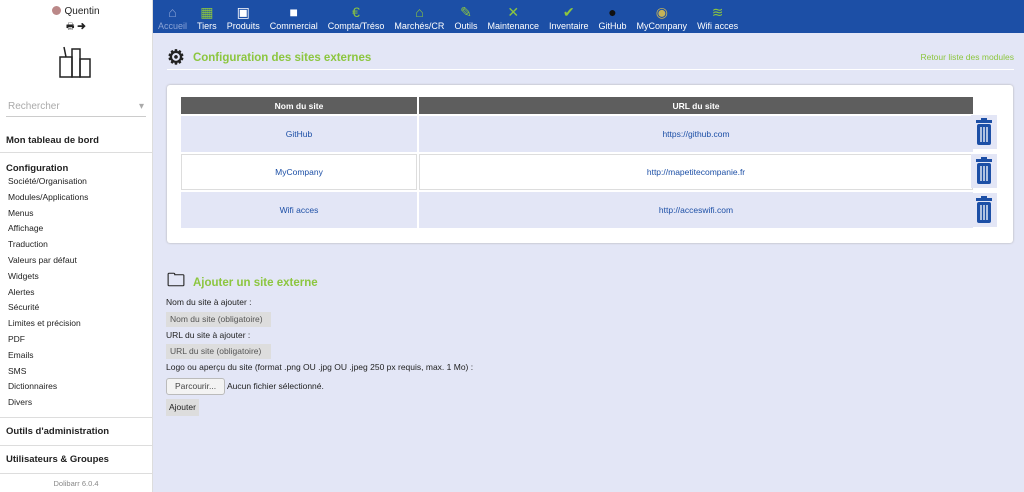 The image size is (1024, 492). I want to click on wifi-icon: ≋, so click(717, 12).